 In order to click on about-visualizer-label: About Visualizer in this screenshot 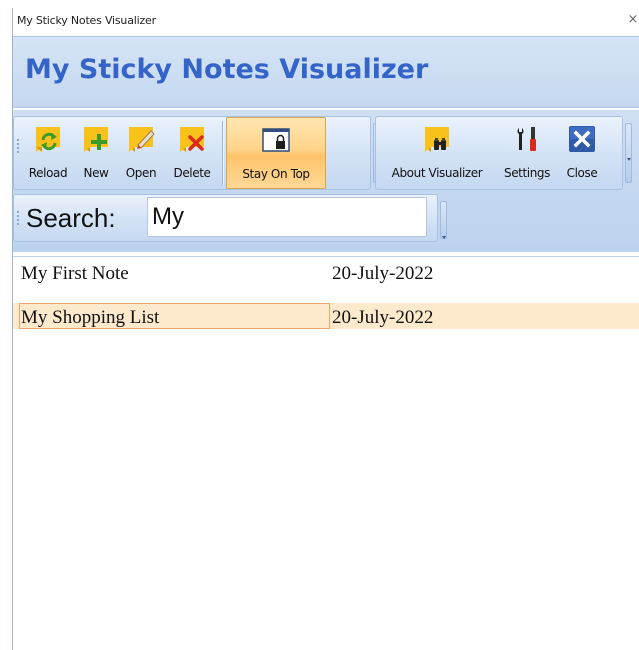, I will do `click(437, 173)`.